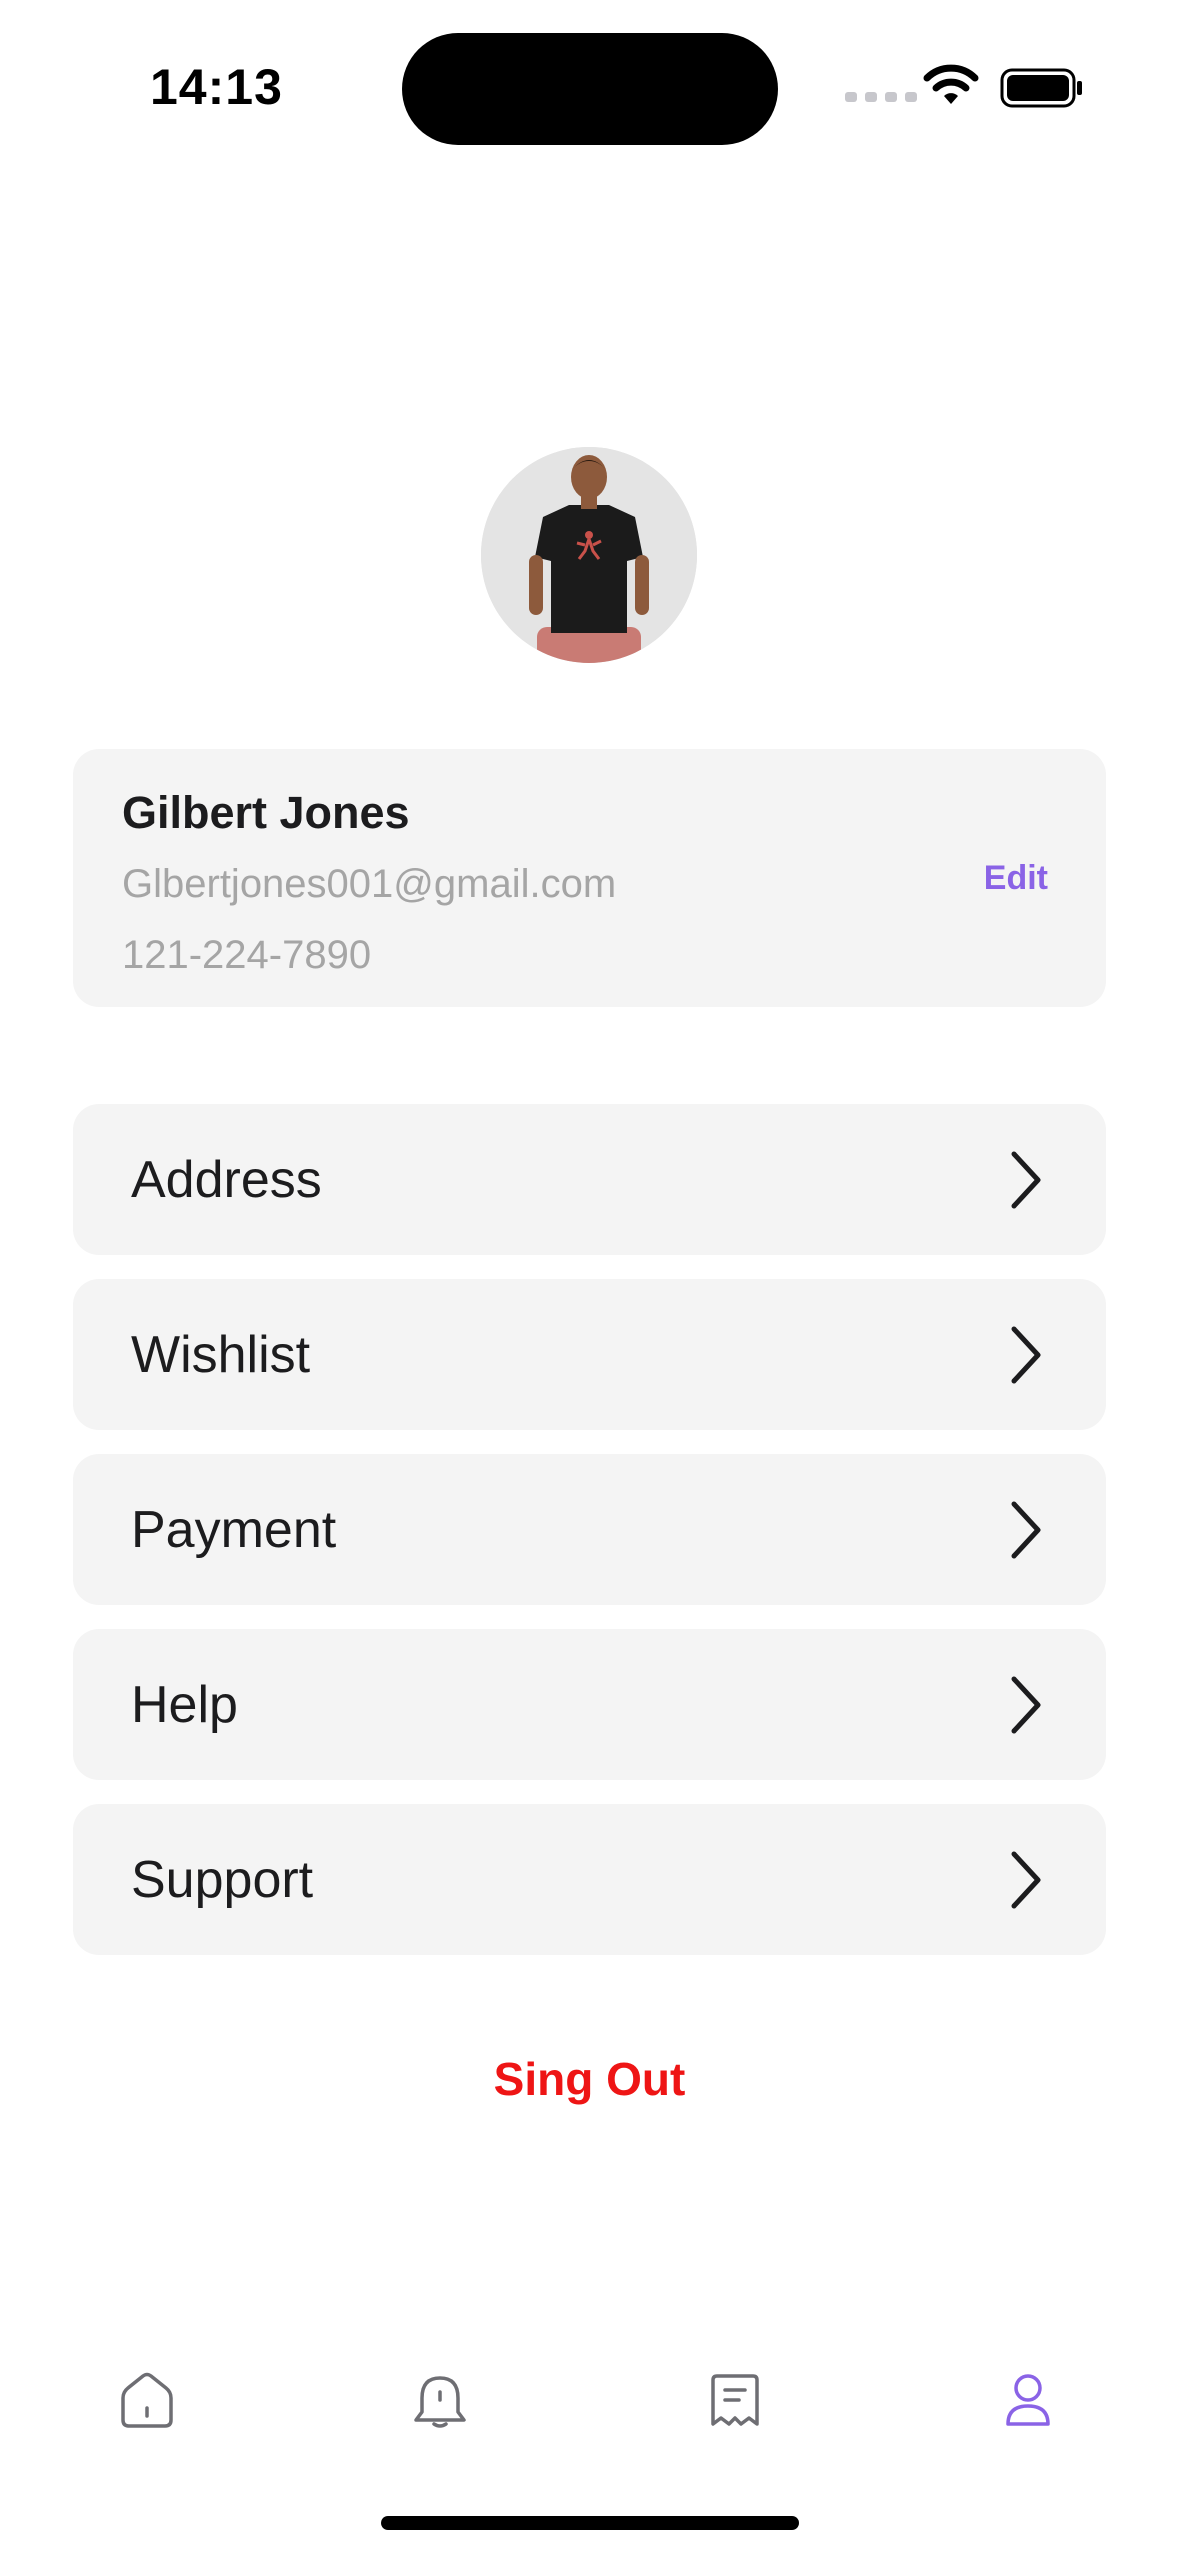 The width and height of the screenshot is (1179, 2556). I want to click on notification-bell-icon, so click(440, 2402).